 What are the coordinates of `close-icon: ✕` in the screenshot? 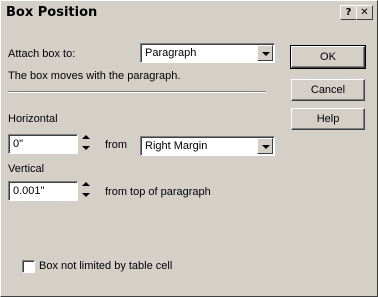 It's located at (364, 12).